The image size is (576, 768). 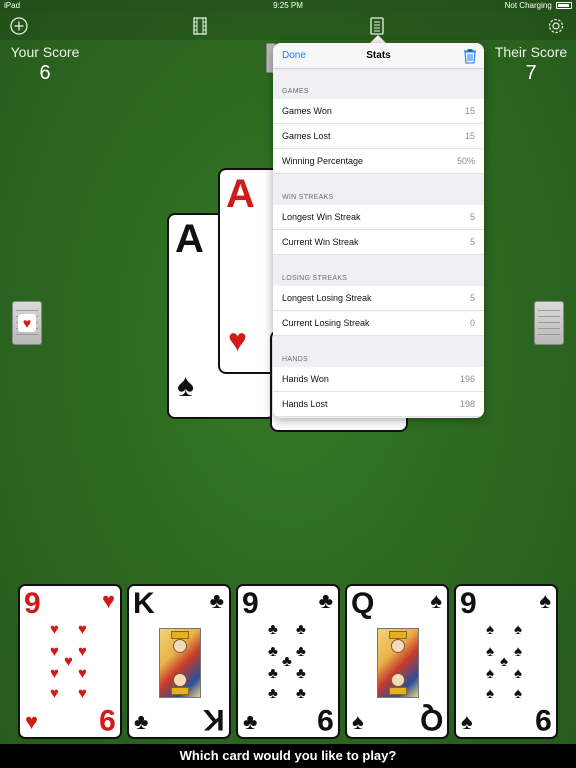 I want to click on stat-row: Current Losing Streak 0, so click(x=378, y=323).